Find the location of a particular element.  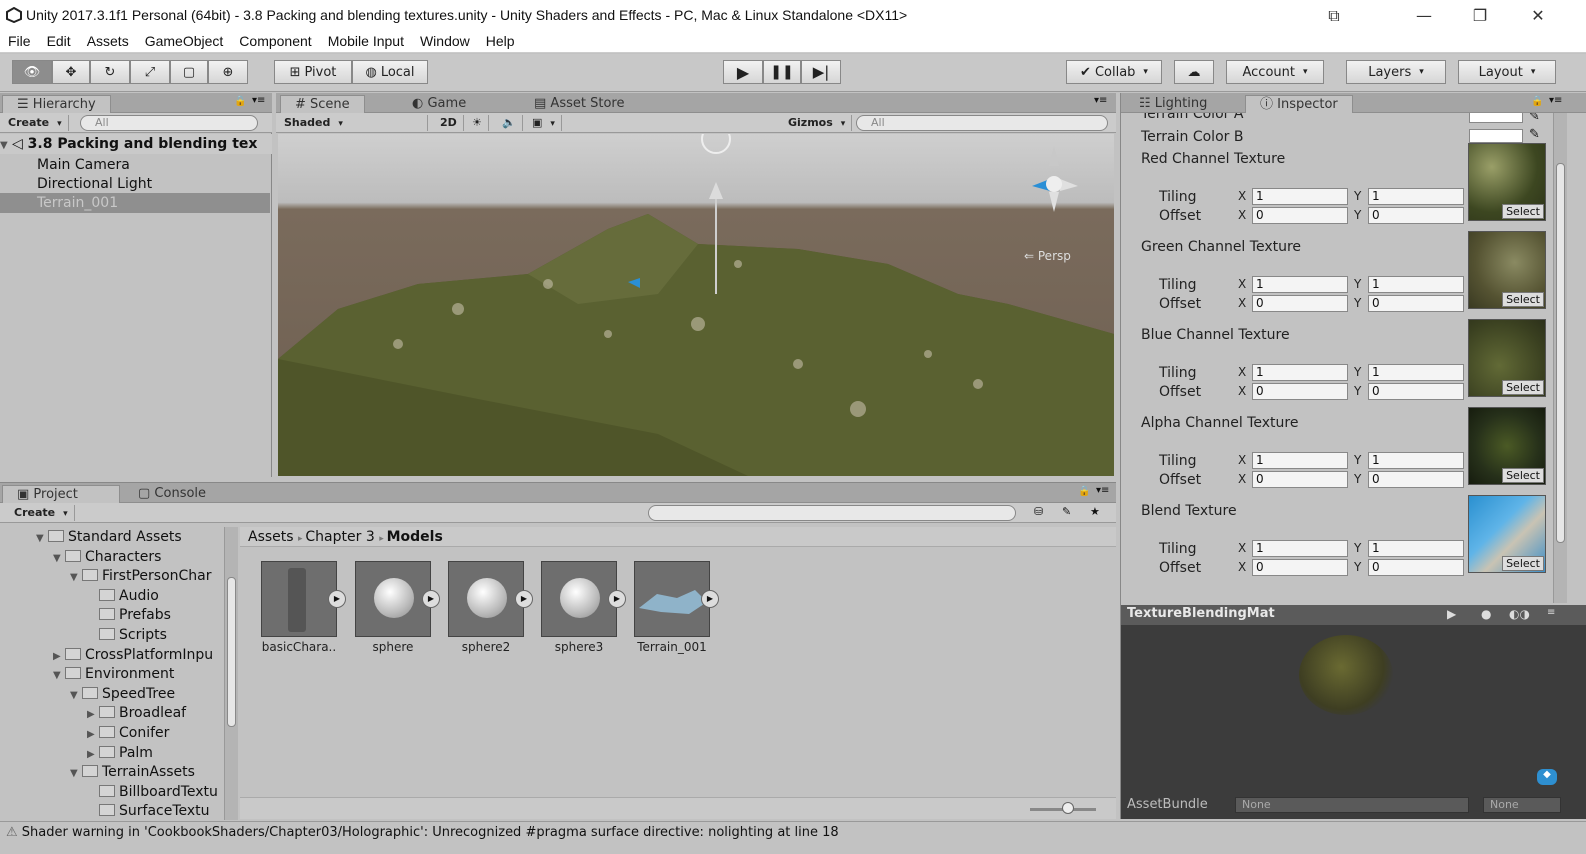

rotate-tool-icon: ↻ is located at coordinates (110, 72).